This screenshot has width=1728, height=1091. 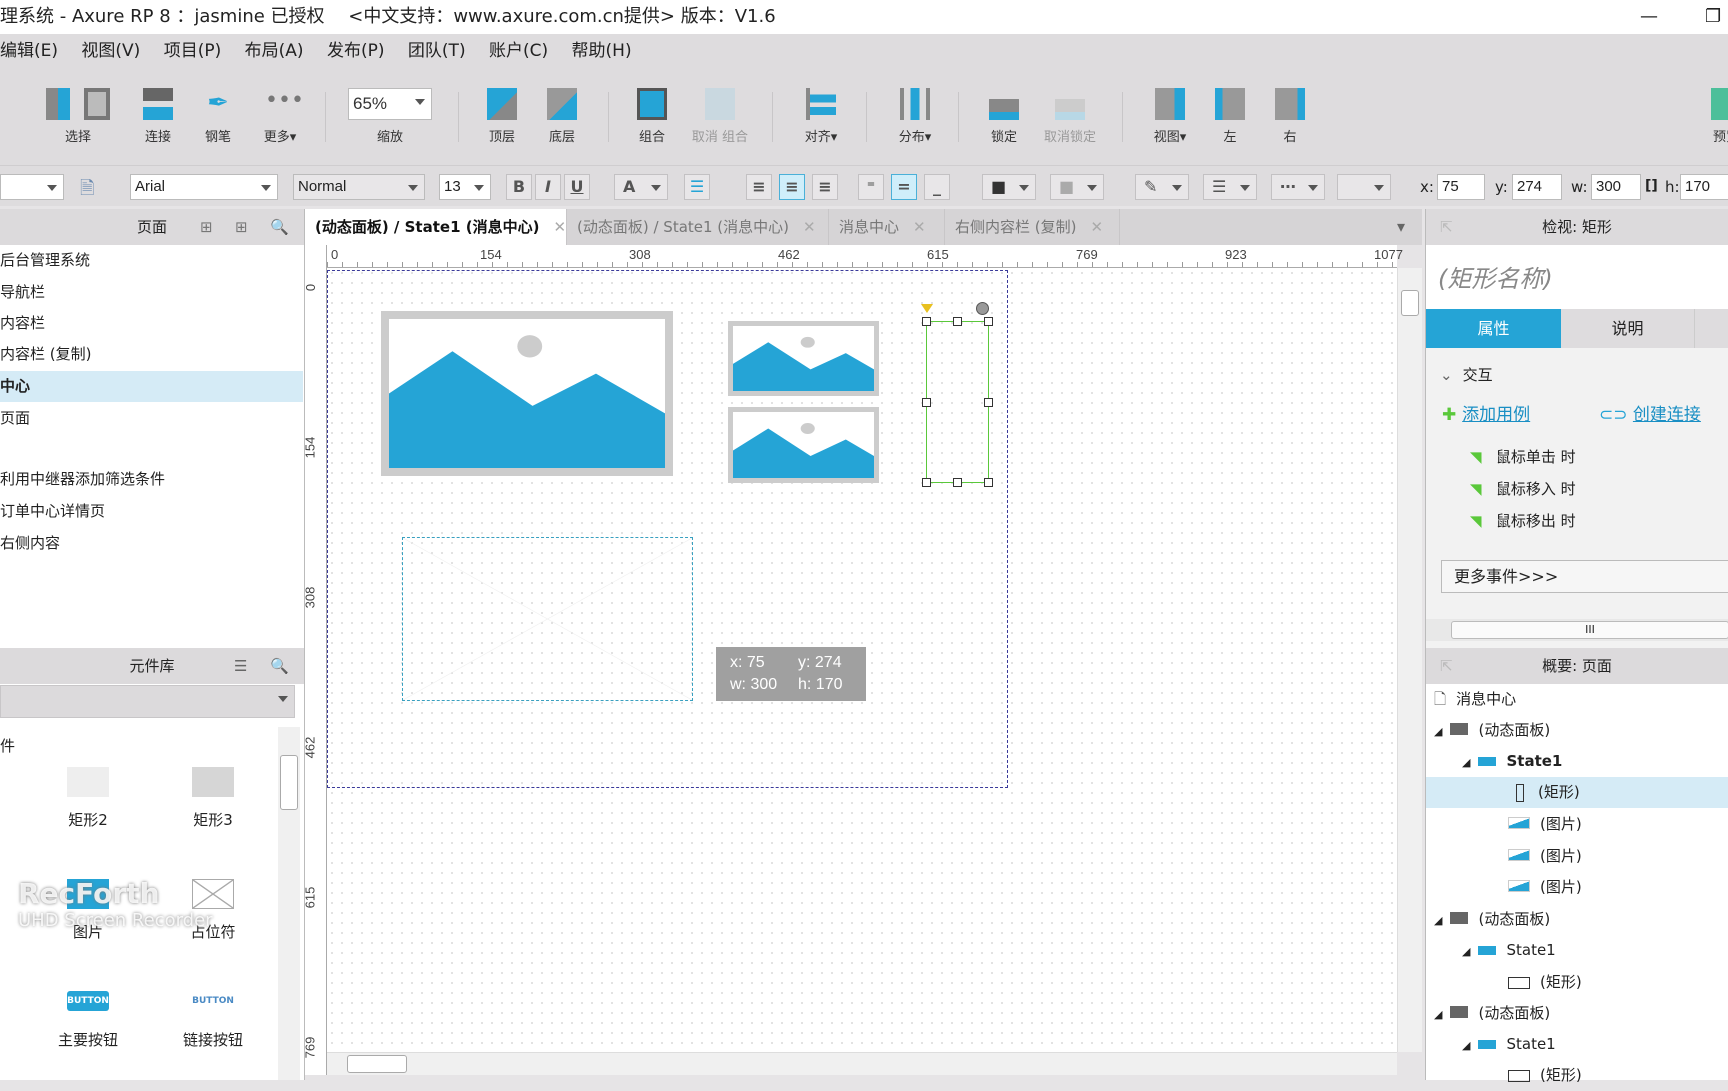 I want to click on preview-button: 预览, so click(x=1717, y=116).